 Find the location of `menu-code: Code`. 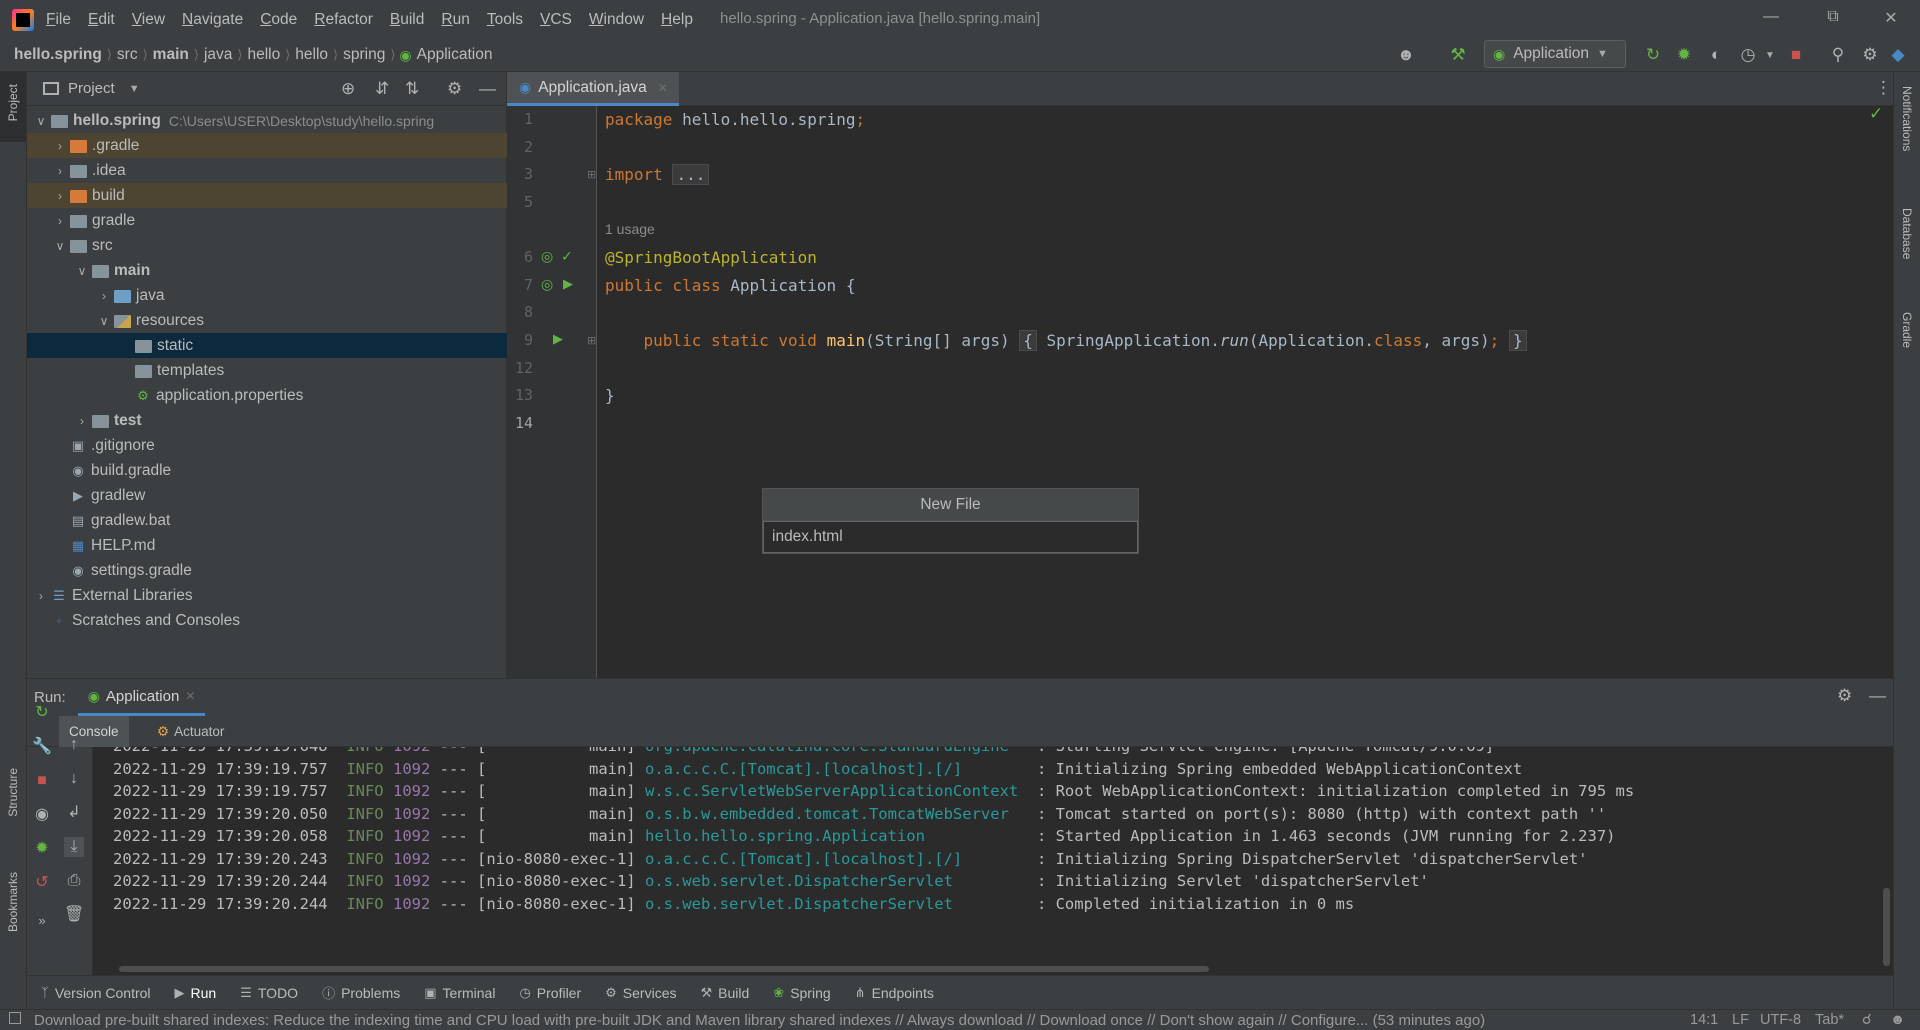

menu-code: Code is located at coordinates (278, 20).